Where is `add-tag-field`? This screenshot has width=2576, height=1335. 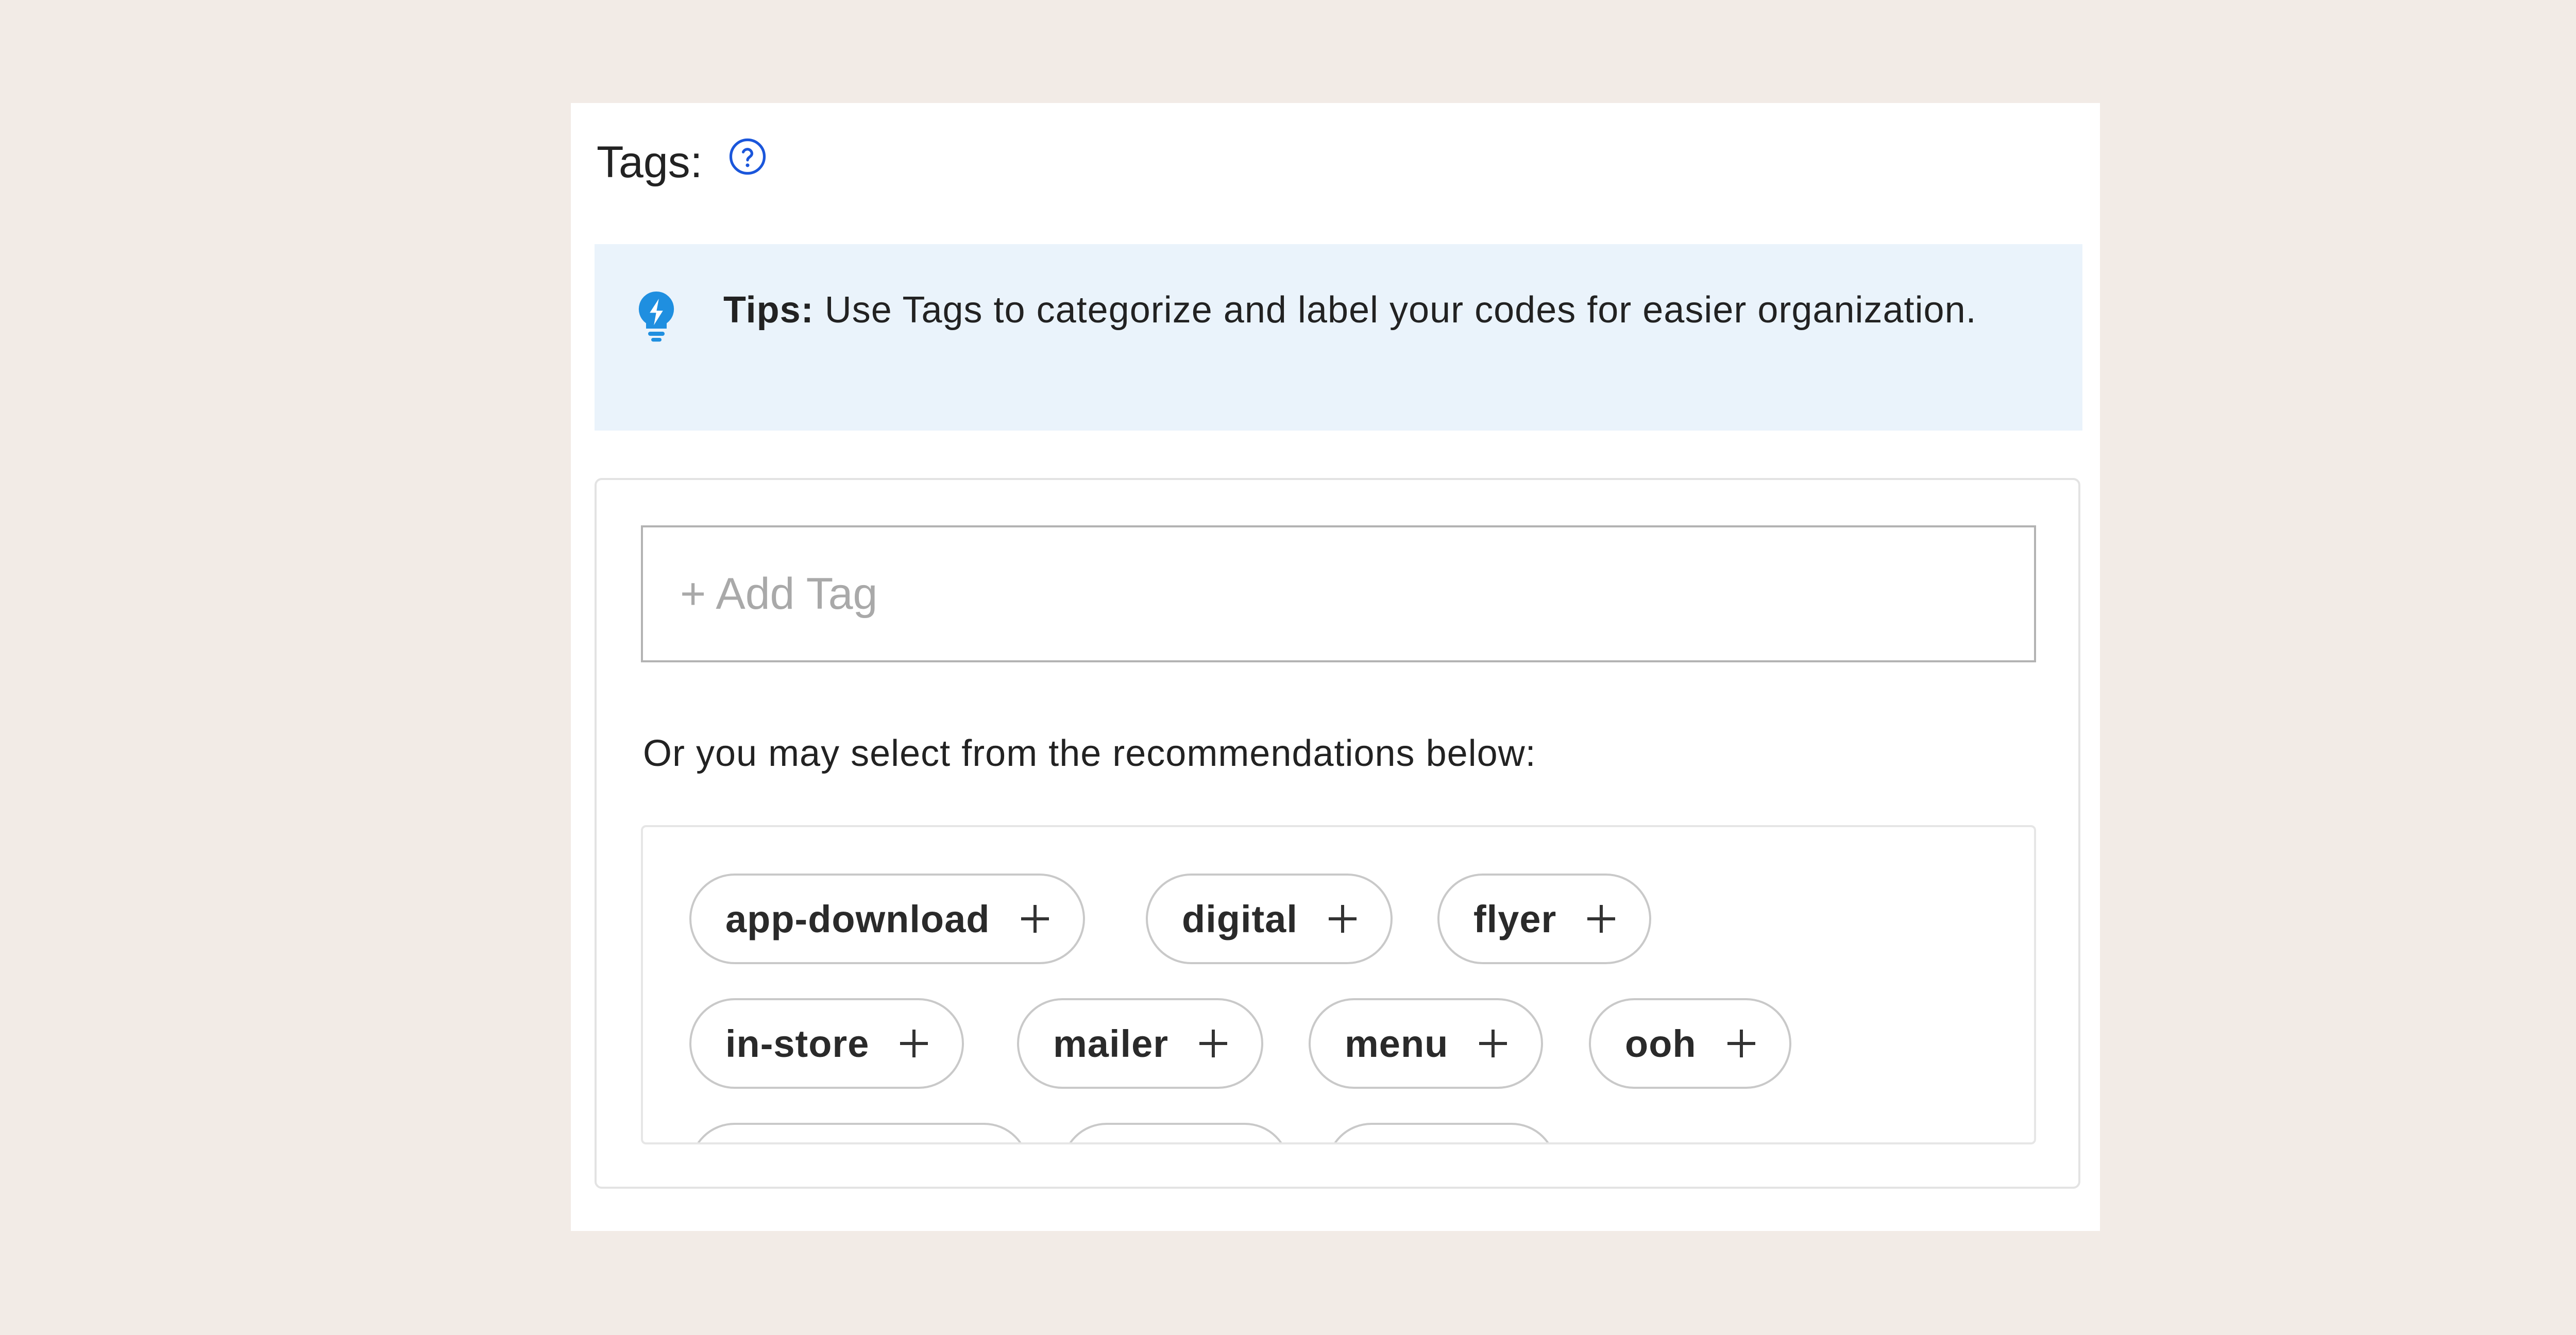 add-tag-field is located at coordinates (1338, 593).